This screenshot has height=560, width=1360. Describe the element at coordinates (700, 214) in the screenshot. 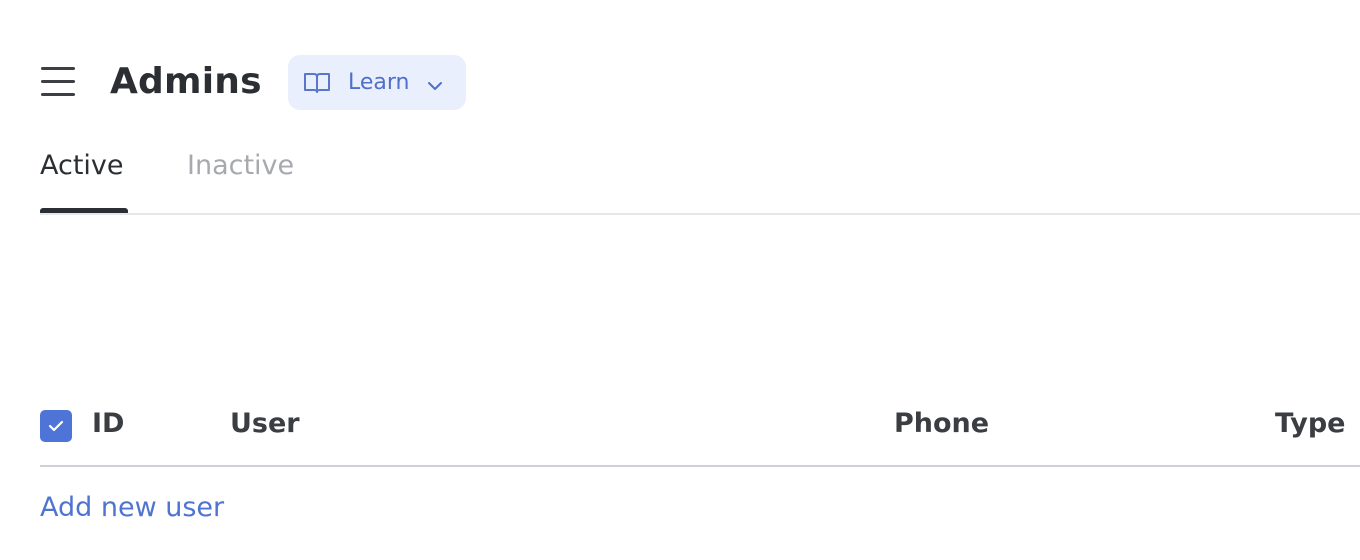

I see `tabs-divider` at that location.